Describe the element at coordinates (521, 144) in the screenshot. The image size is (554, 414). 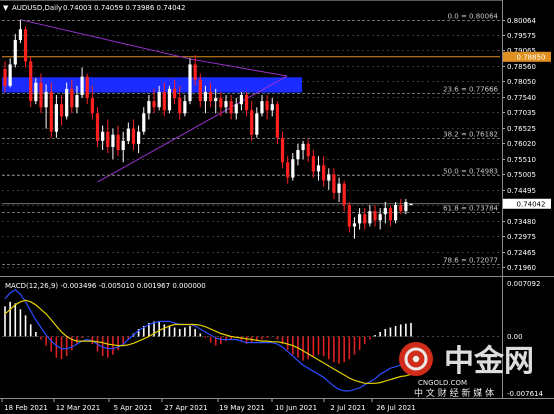
I see `price-tick-label: 0.76020` at that location.